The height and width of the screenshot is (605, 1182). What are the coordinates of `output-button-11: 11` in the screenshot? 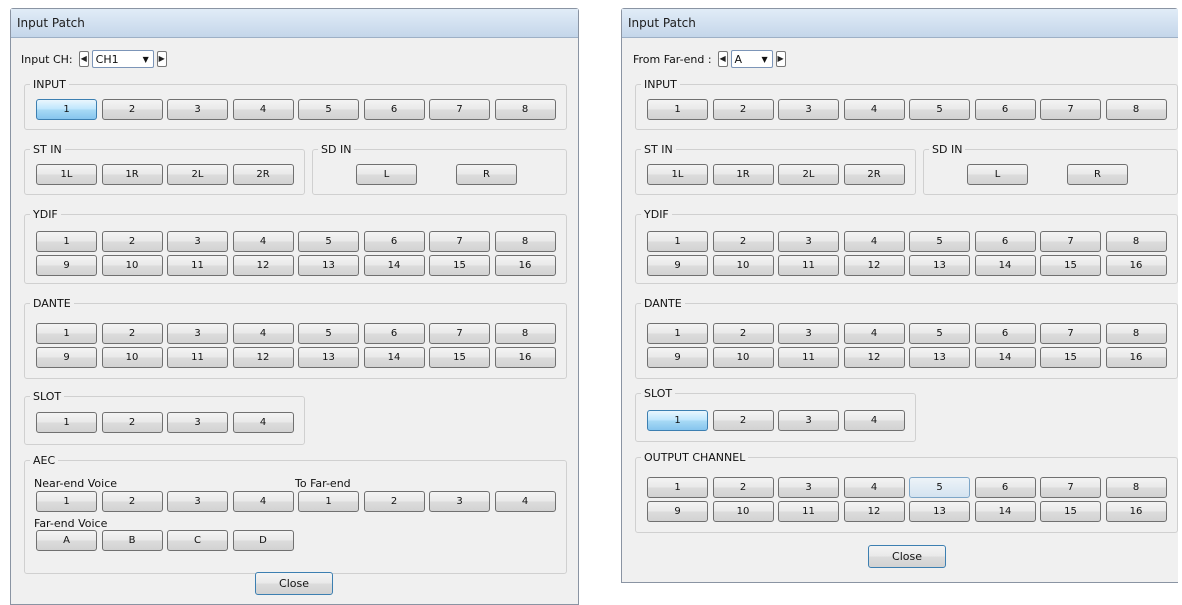 It's located at (808, 511).